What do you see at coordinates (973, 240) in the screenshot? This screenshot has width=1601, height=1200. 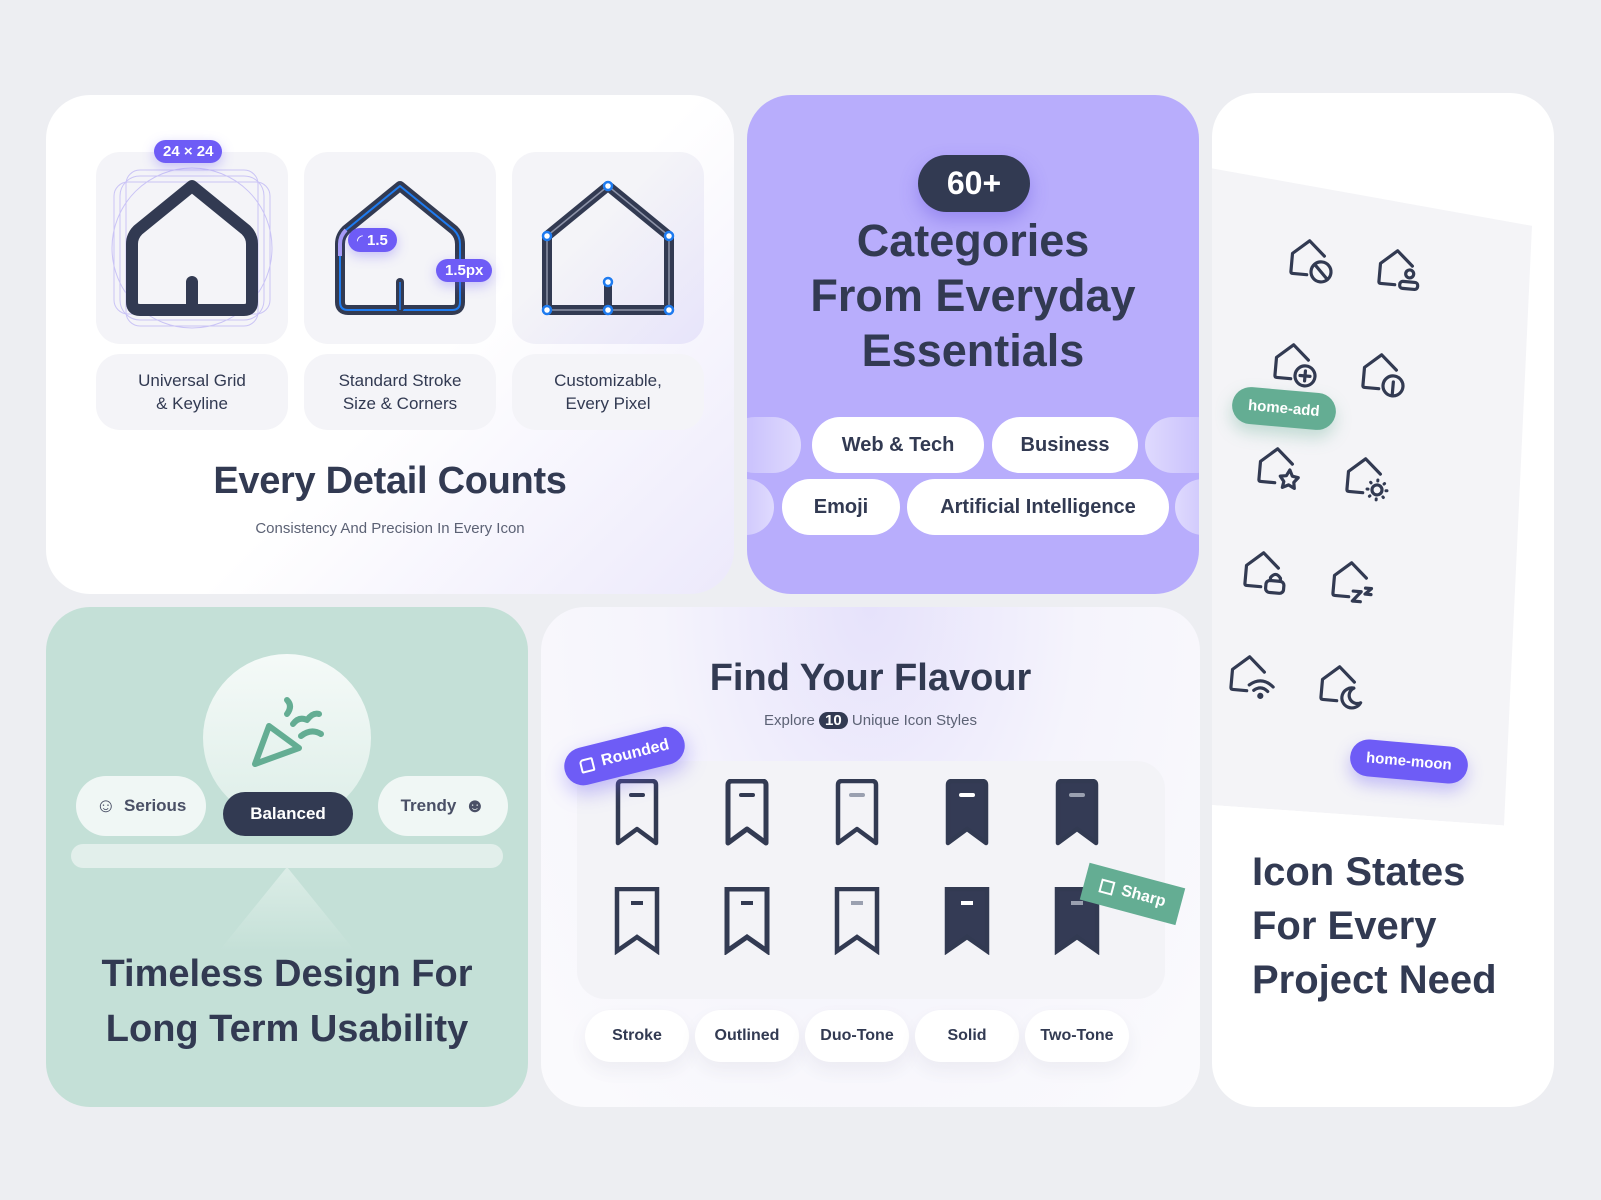 I see `headline-line: Categories` at bounding box center [973, 240].